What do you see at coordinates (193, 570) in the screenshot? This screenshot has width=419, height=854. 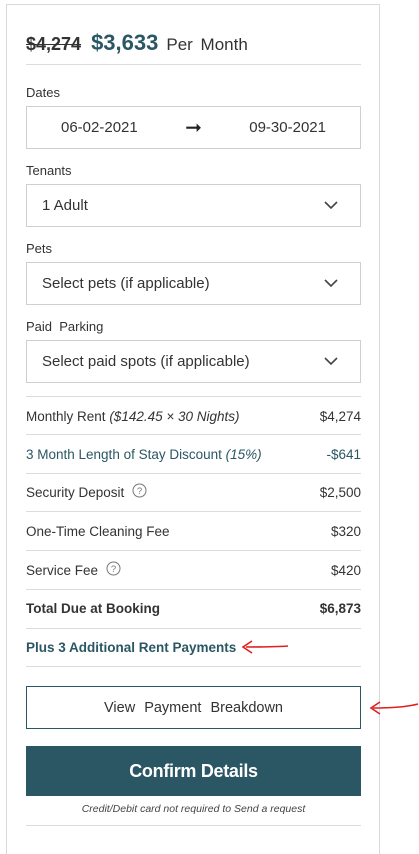 I see `service-fee-row: Service Fee ? $420` at bounding box center [193, 570].